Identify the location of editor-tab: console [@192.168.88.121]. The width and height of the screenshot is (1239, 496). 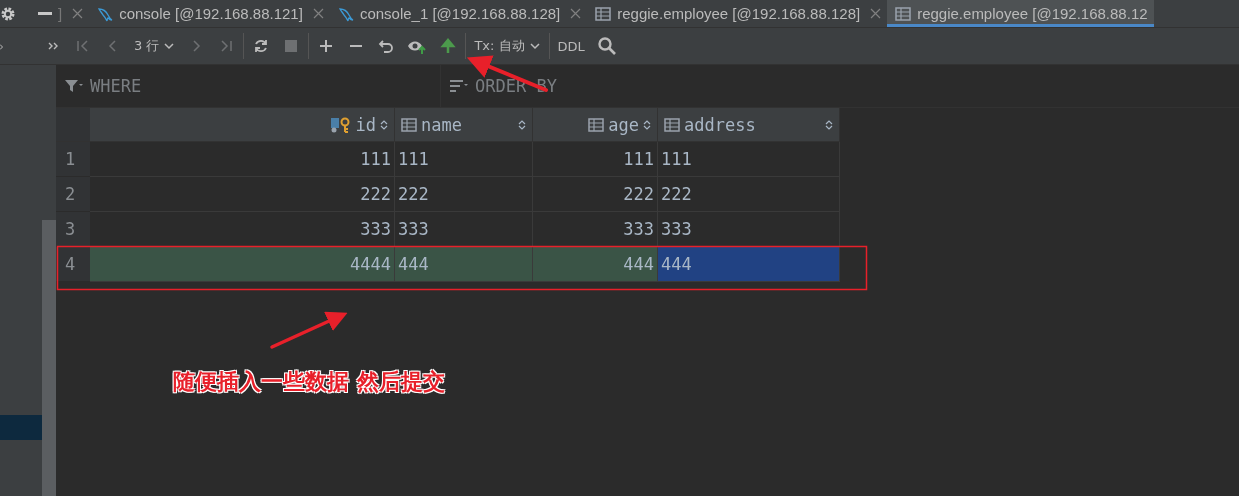
(209, 13).